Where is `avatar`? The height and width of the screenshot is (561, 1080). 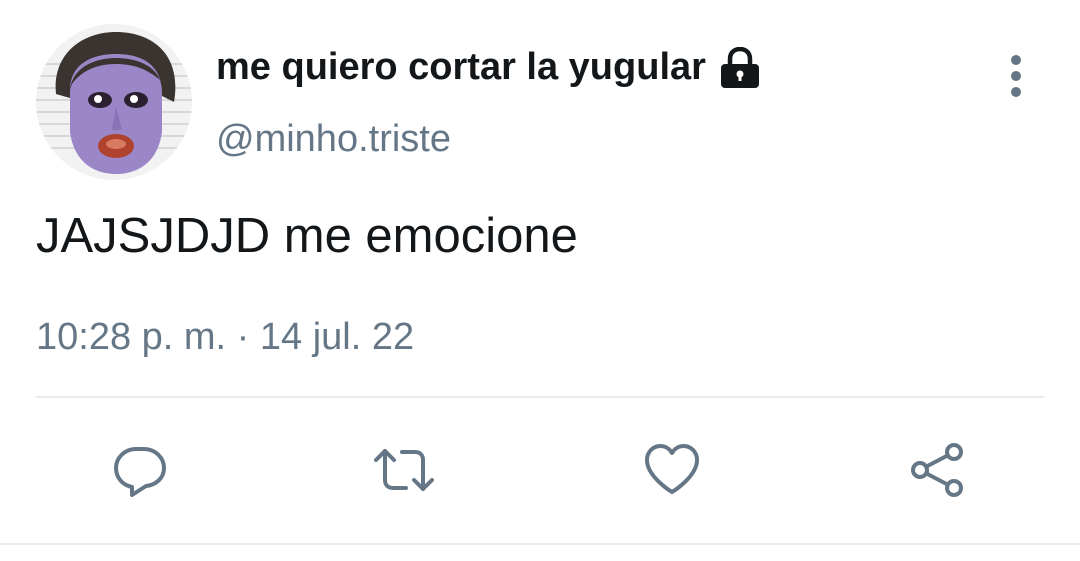
avatar is located at coordinates (114, 102).